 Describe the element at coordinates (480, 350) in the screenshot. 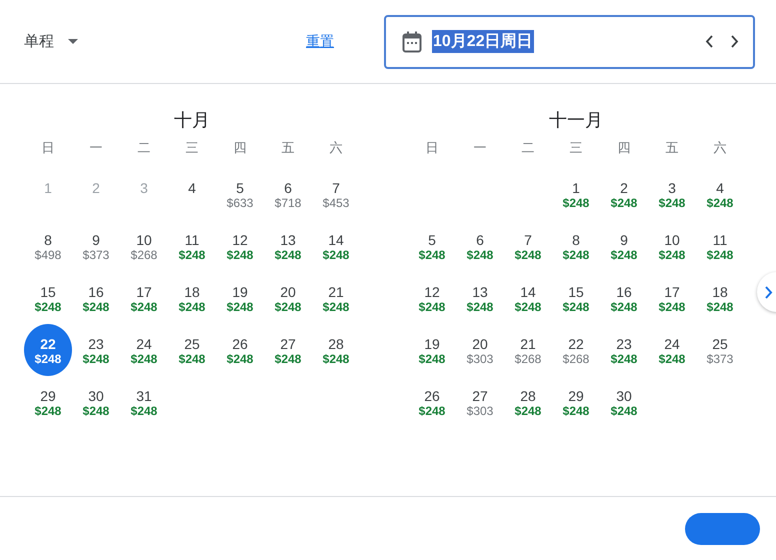

I see `calendar-day: 20 $303` at that location.